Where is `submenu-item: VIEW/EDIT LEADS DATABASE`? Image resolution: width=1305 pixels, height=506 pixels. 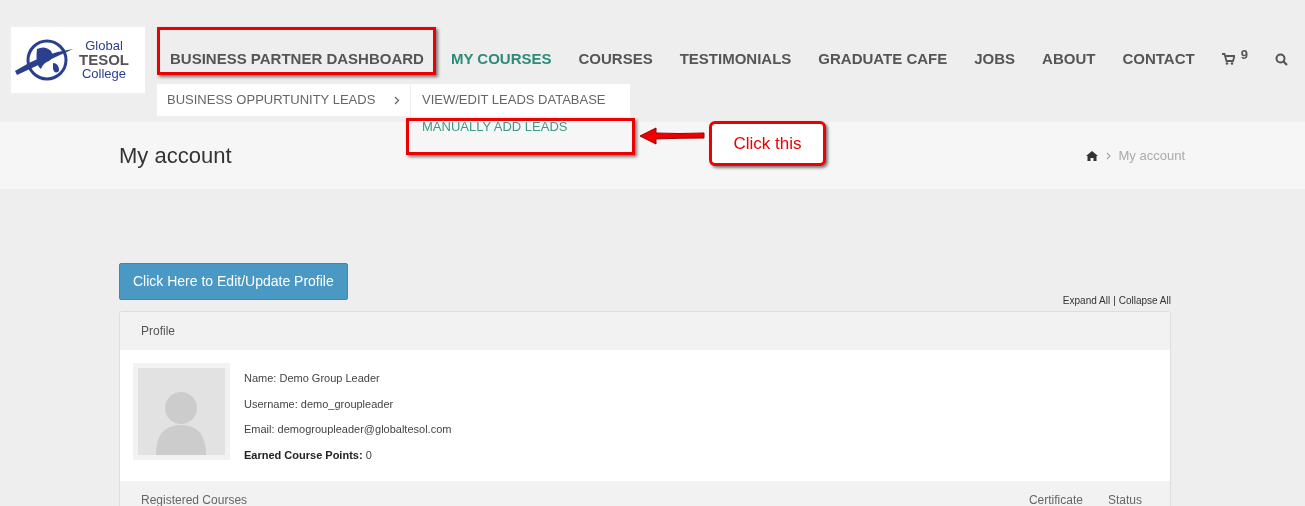
submenu-item: VIEW/EDIT LEADS DATABASE is located at coordinates (520, 100).